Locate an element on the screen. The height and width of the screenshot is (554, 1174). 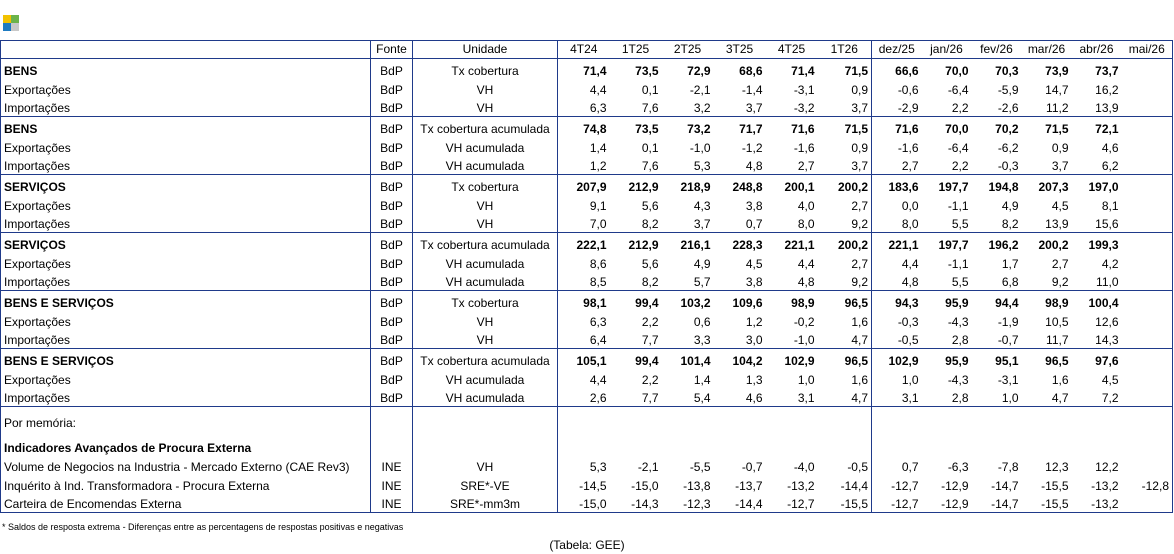
value-cell: 5,6 is located at coordinates (650, 263).